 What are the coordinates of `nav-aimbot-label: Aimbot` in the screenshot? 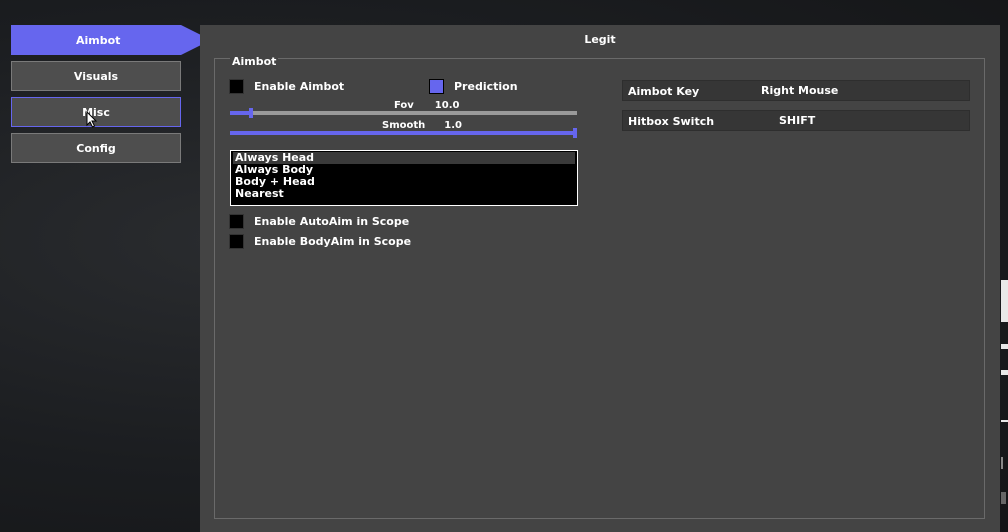 It's located at (98, 40).